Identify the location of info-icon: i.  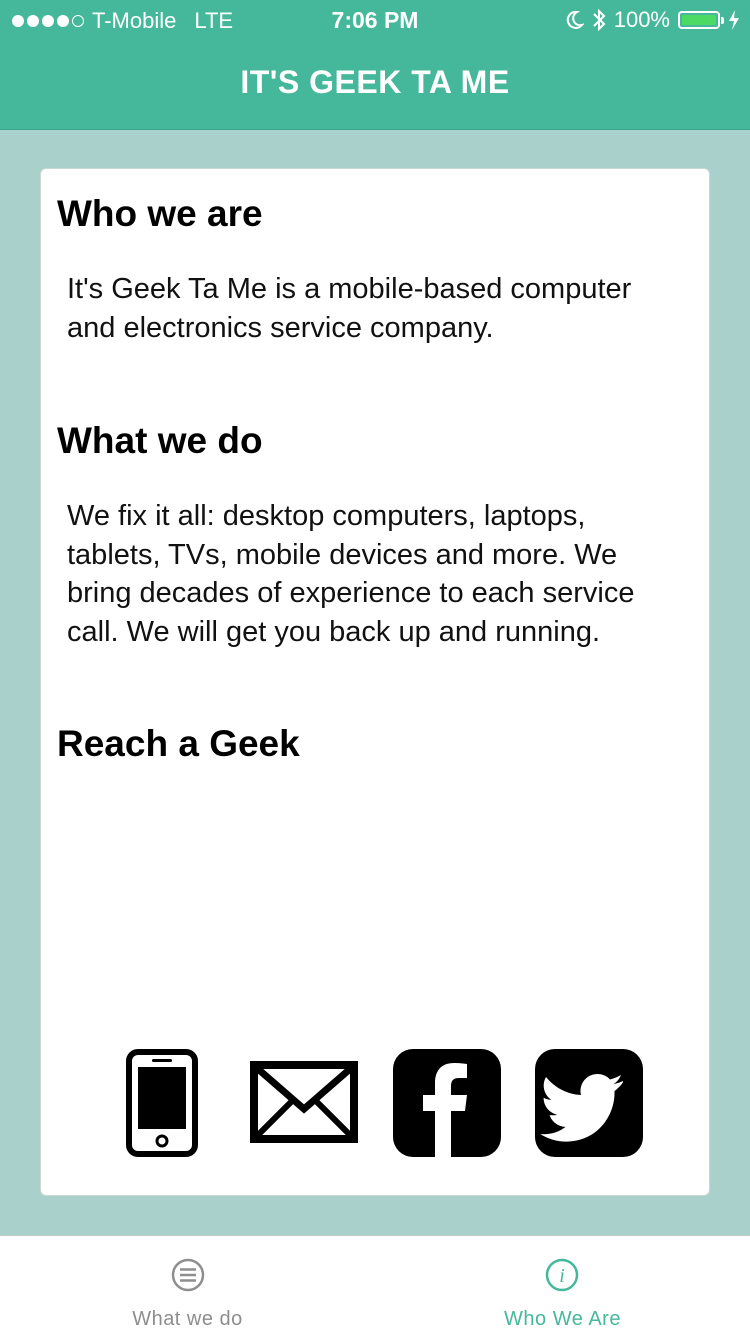
(562, 1275).